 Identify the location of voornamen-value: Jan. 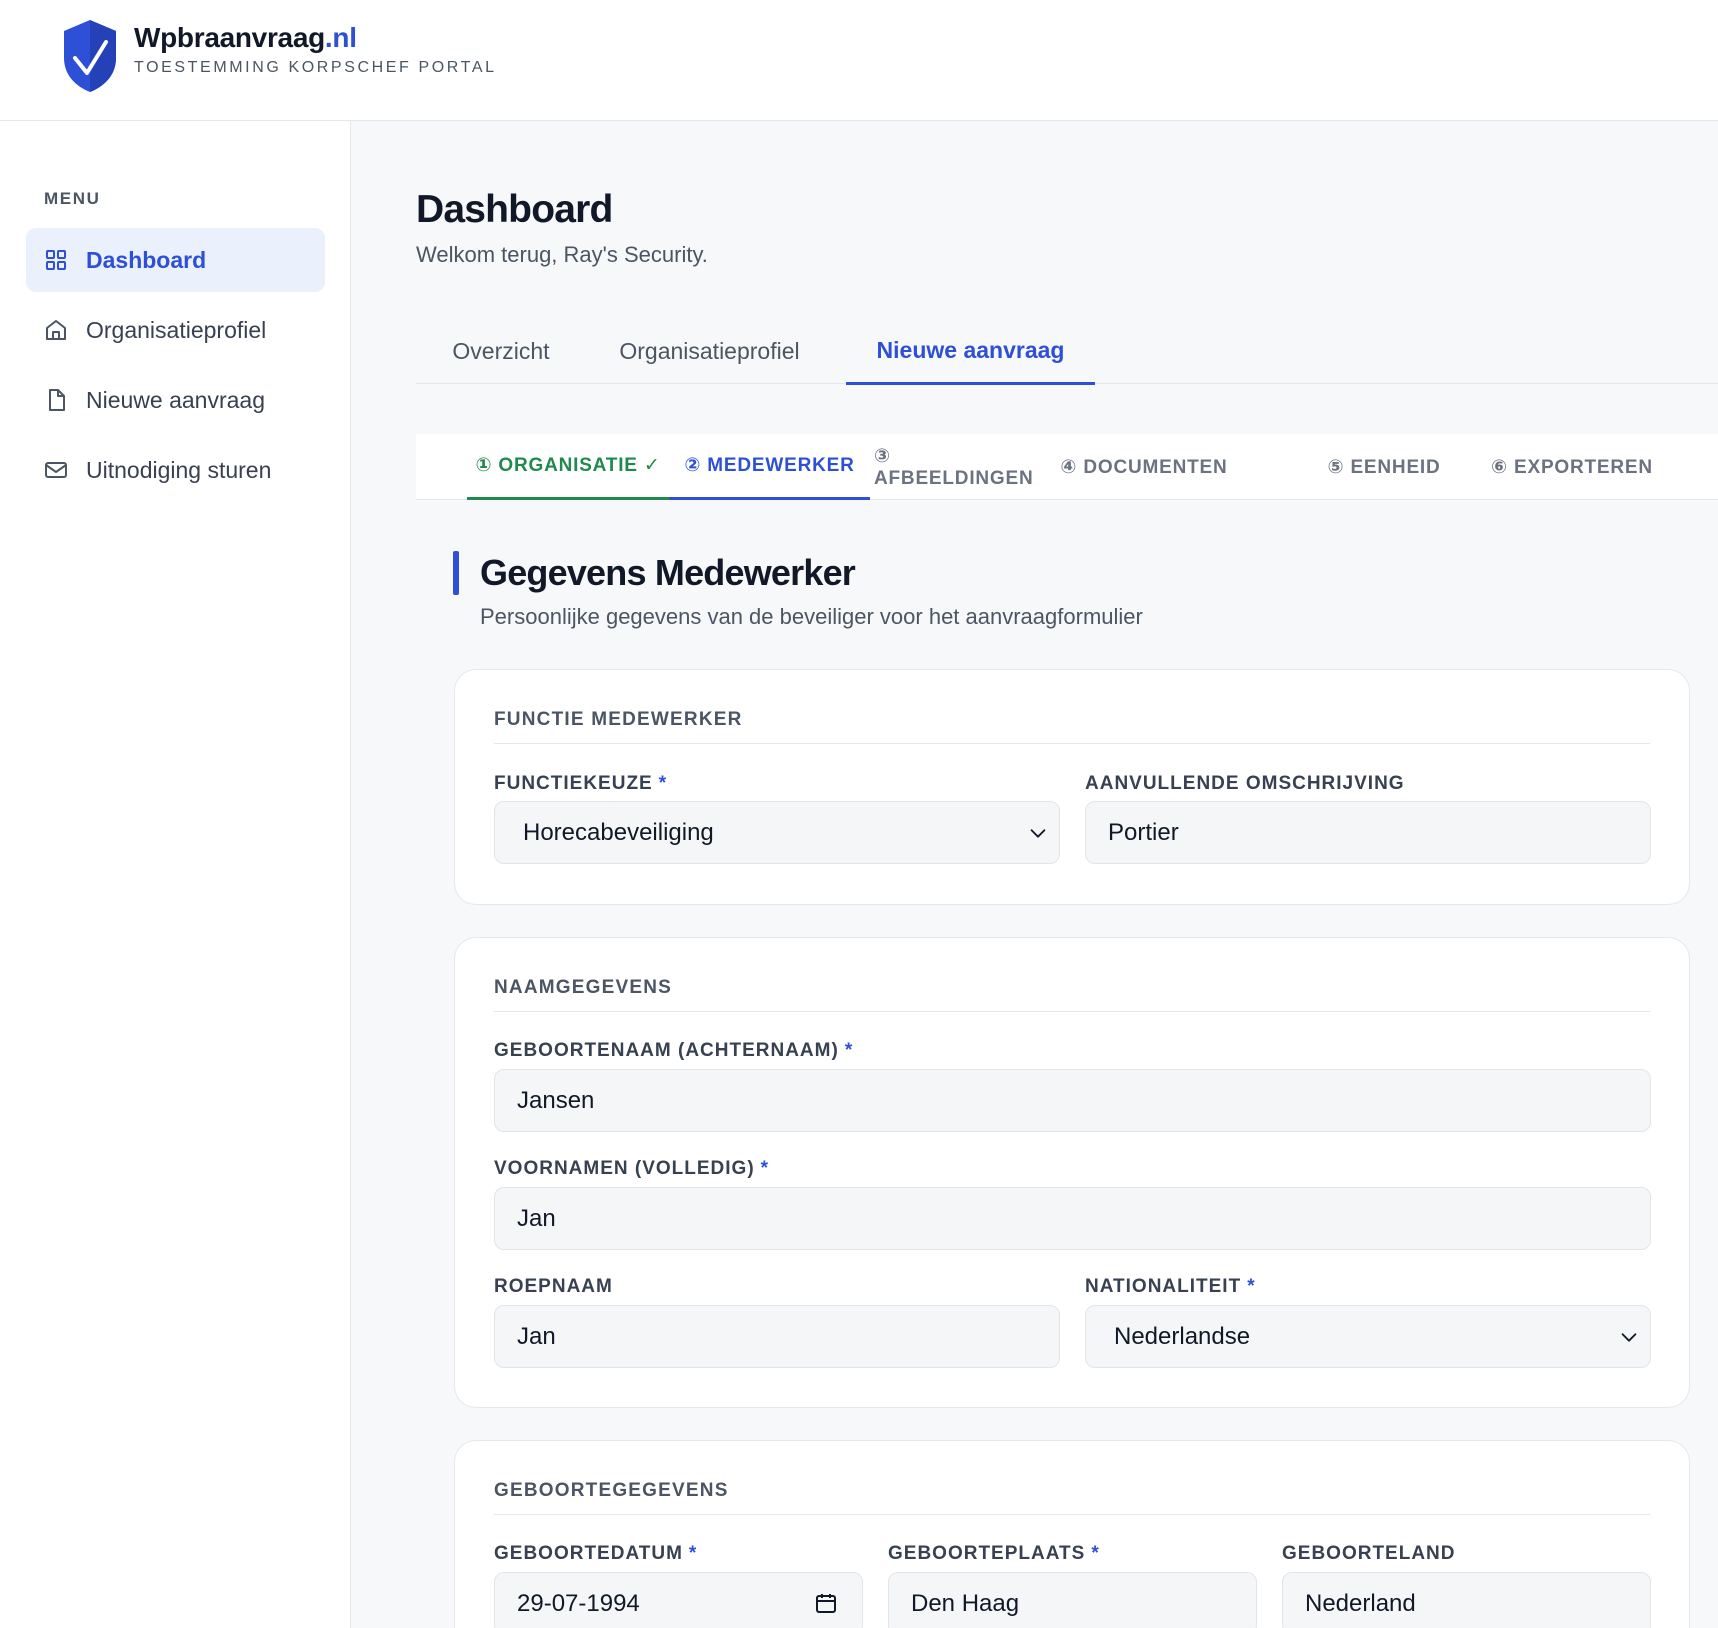
(536, 1218).